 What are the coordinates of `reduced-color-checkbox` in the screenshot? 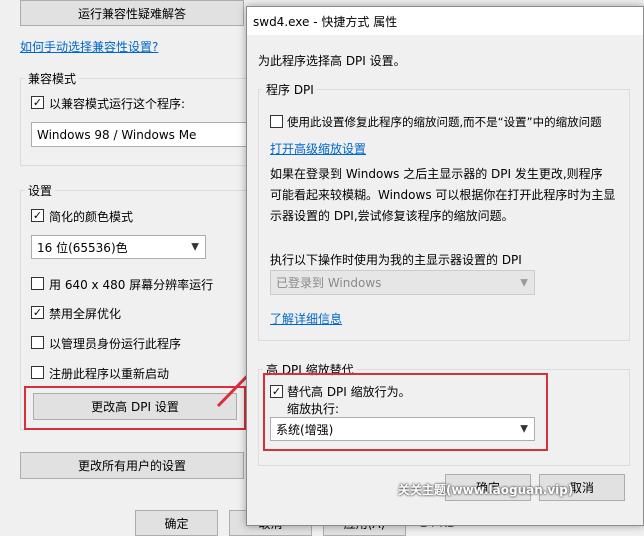 It's located at (37, 215).